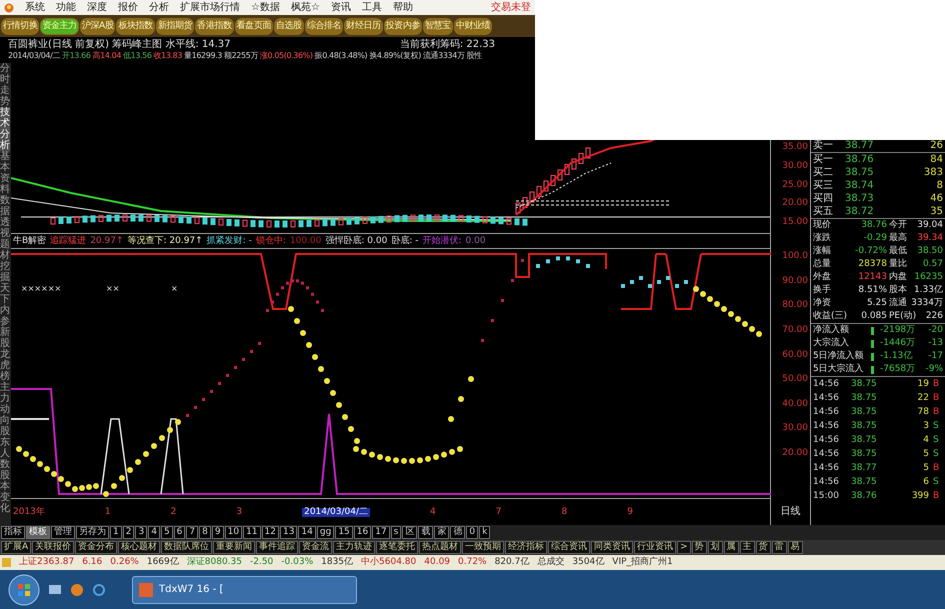  I want to click on toolbar-tab: 板块指数, so click(135, 26).